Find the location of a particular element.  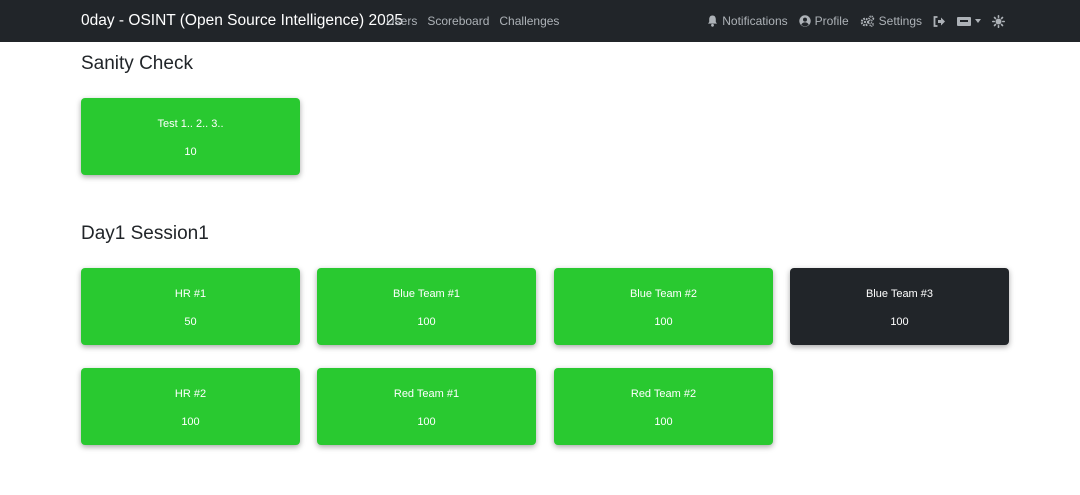

profile-label: Profile is located at coordinates (831, 21).